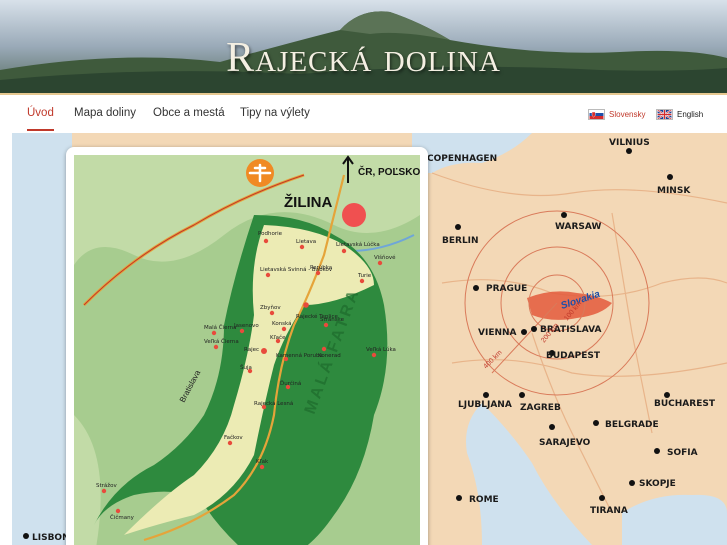 Image resolution: width=727 pixels, height=545 pixels. What do you see at coordinates (581, 300) in the screenshot?
I see `slovakia-label: Slovakia` at bounding box center [581, 300].